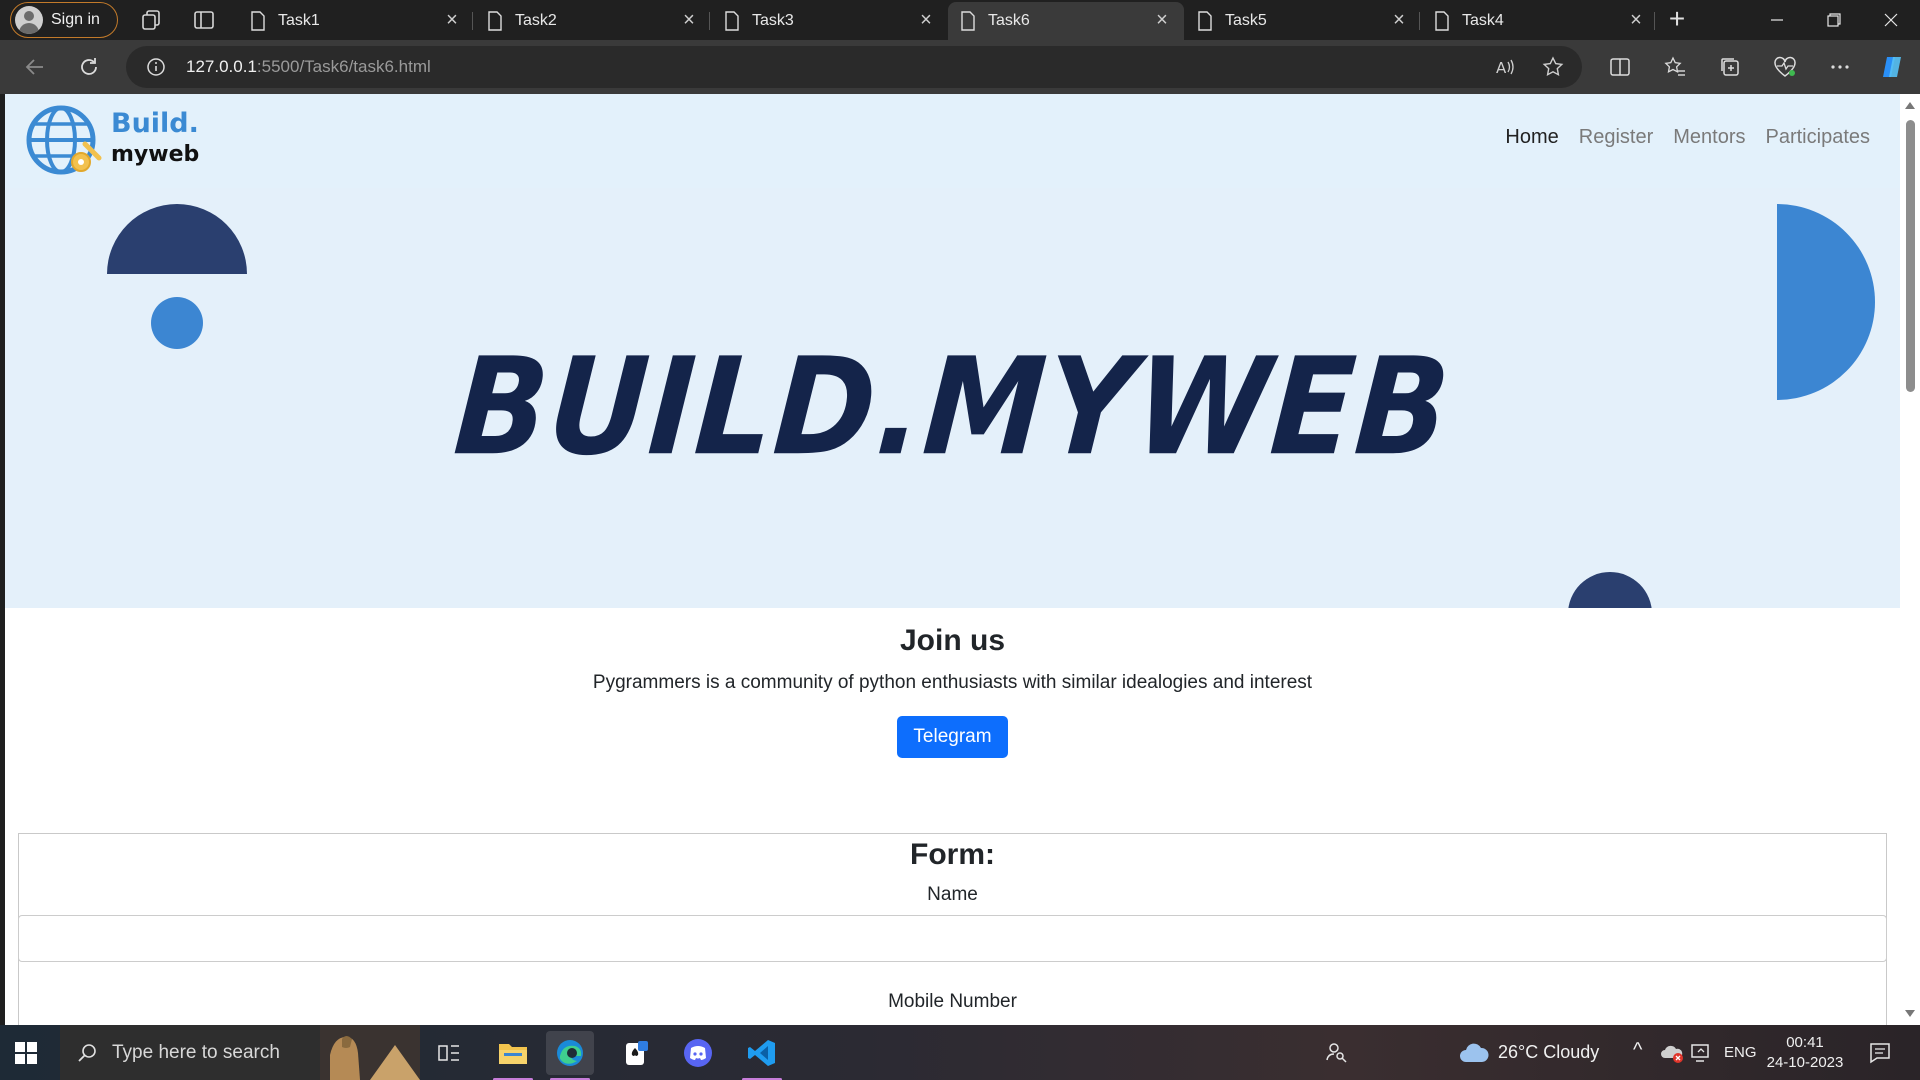 Image resolution: width=1920 pixels, height=1080 pixels. What do you see at coordinates (1910, 105) in the screenshot?
I see `scroll-up-arrow-icon` at bounding box center [1910, 105].